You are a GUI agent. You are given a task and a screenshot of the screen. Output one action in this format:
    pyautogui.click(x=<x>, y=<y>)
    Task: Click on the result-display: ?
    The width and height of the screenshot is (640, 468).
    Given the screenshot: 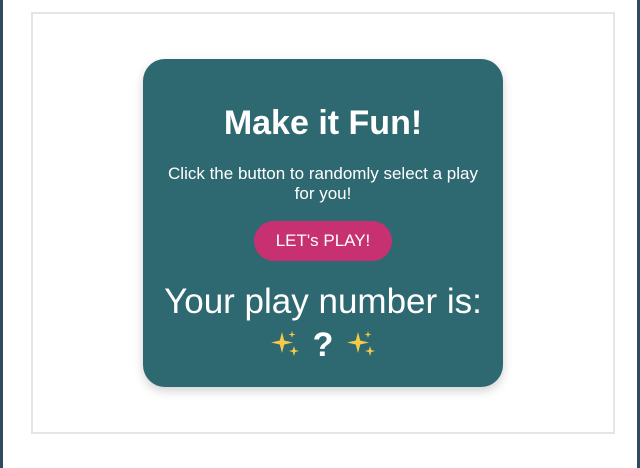 What is the action you would take?
    pyautogui.click(x=323, y=345)
    